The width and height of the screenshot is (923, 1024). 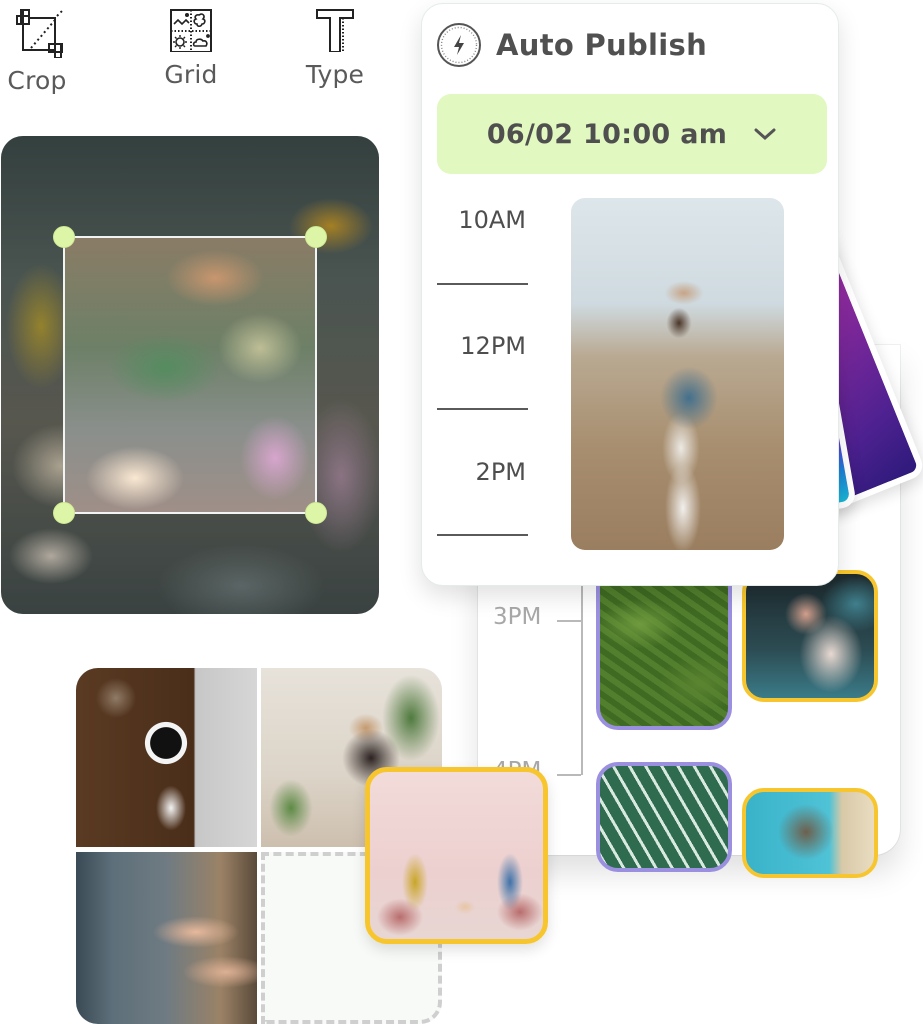 I want to click on card-title: Auto Publish, so click(x=602, y=45).